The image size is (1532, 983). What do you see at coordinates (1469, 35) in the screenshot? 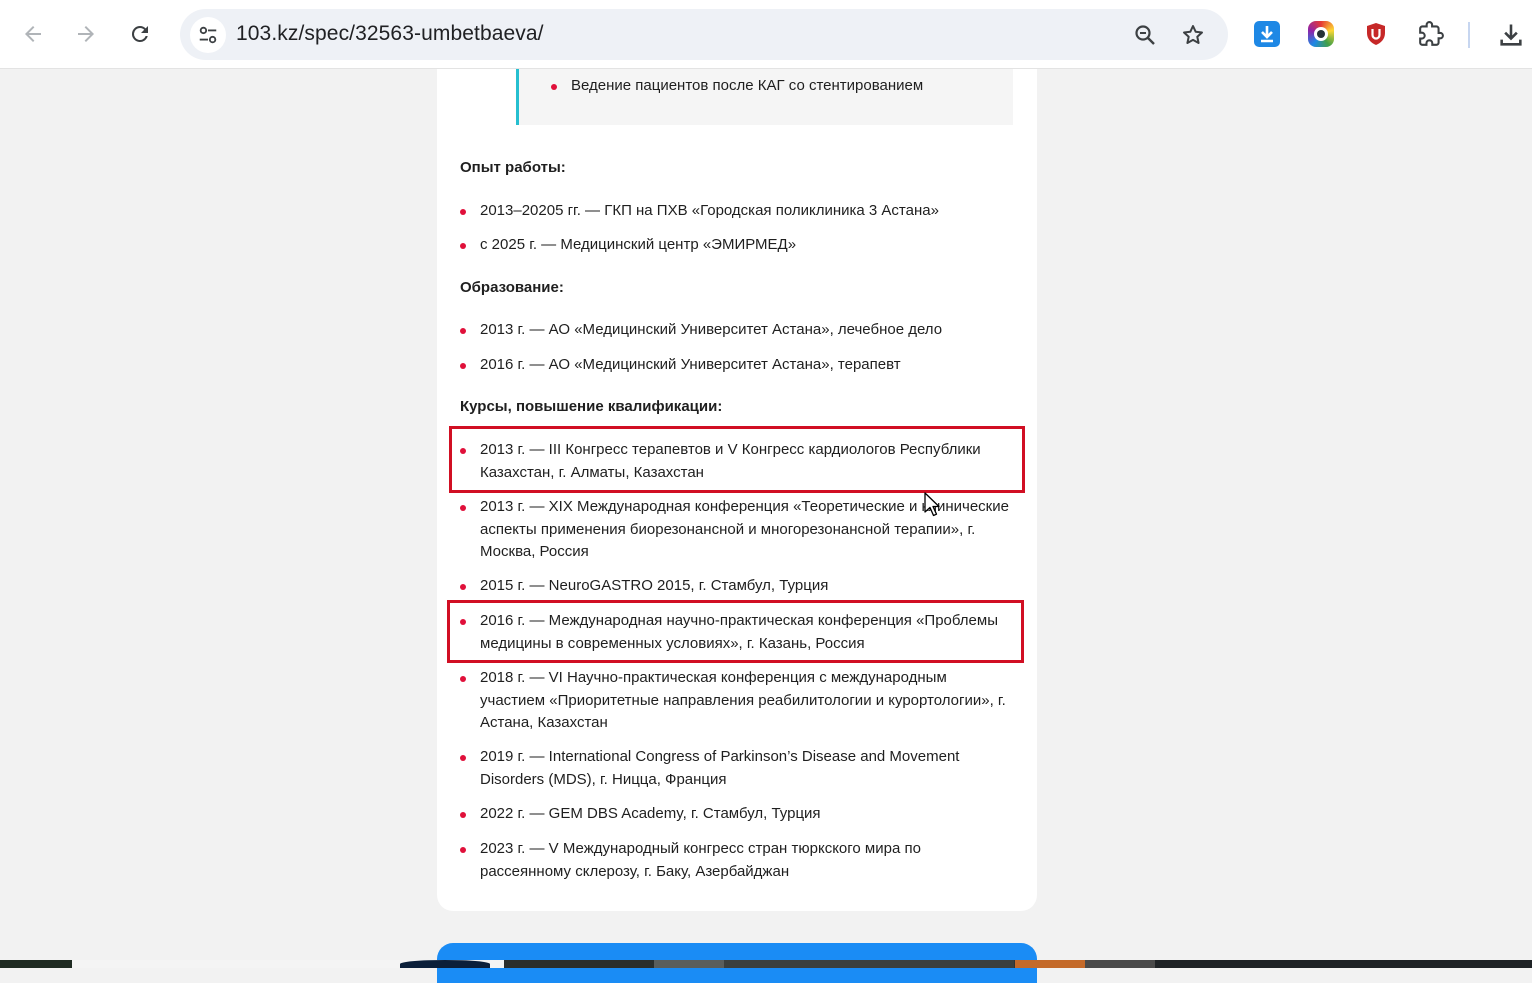
I see `toolbar-separator` at bounding box center [1469, 35].